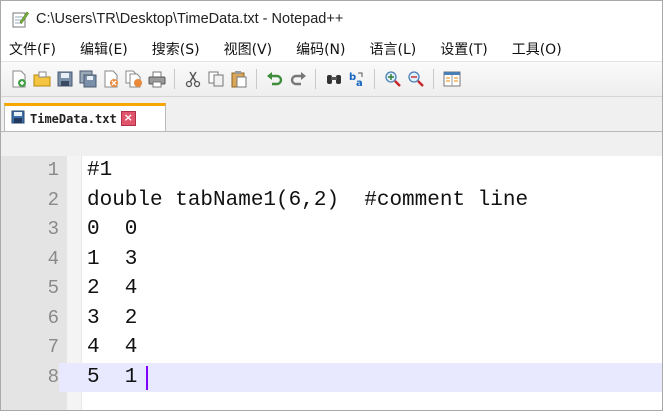 The width and height of the screenshot is (663, 416). Describe the element at coordinates (193, 79) in the screenshot. I see `cut-icon` at that location.